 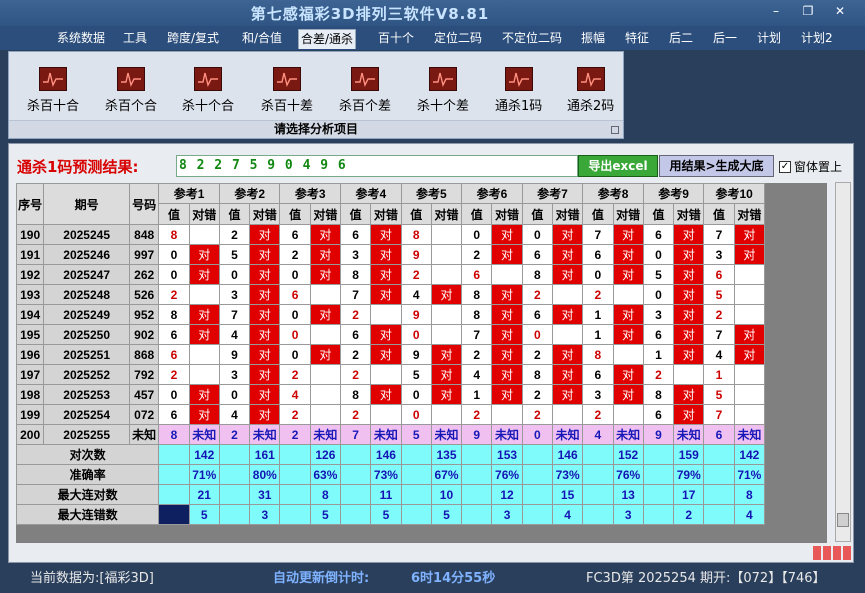 I want to click on menu-item-last-one: 后一, so click(x=725, y=39).